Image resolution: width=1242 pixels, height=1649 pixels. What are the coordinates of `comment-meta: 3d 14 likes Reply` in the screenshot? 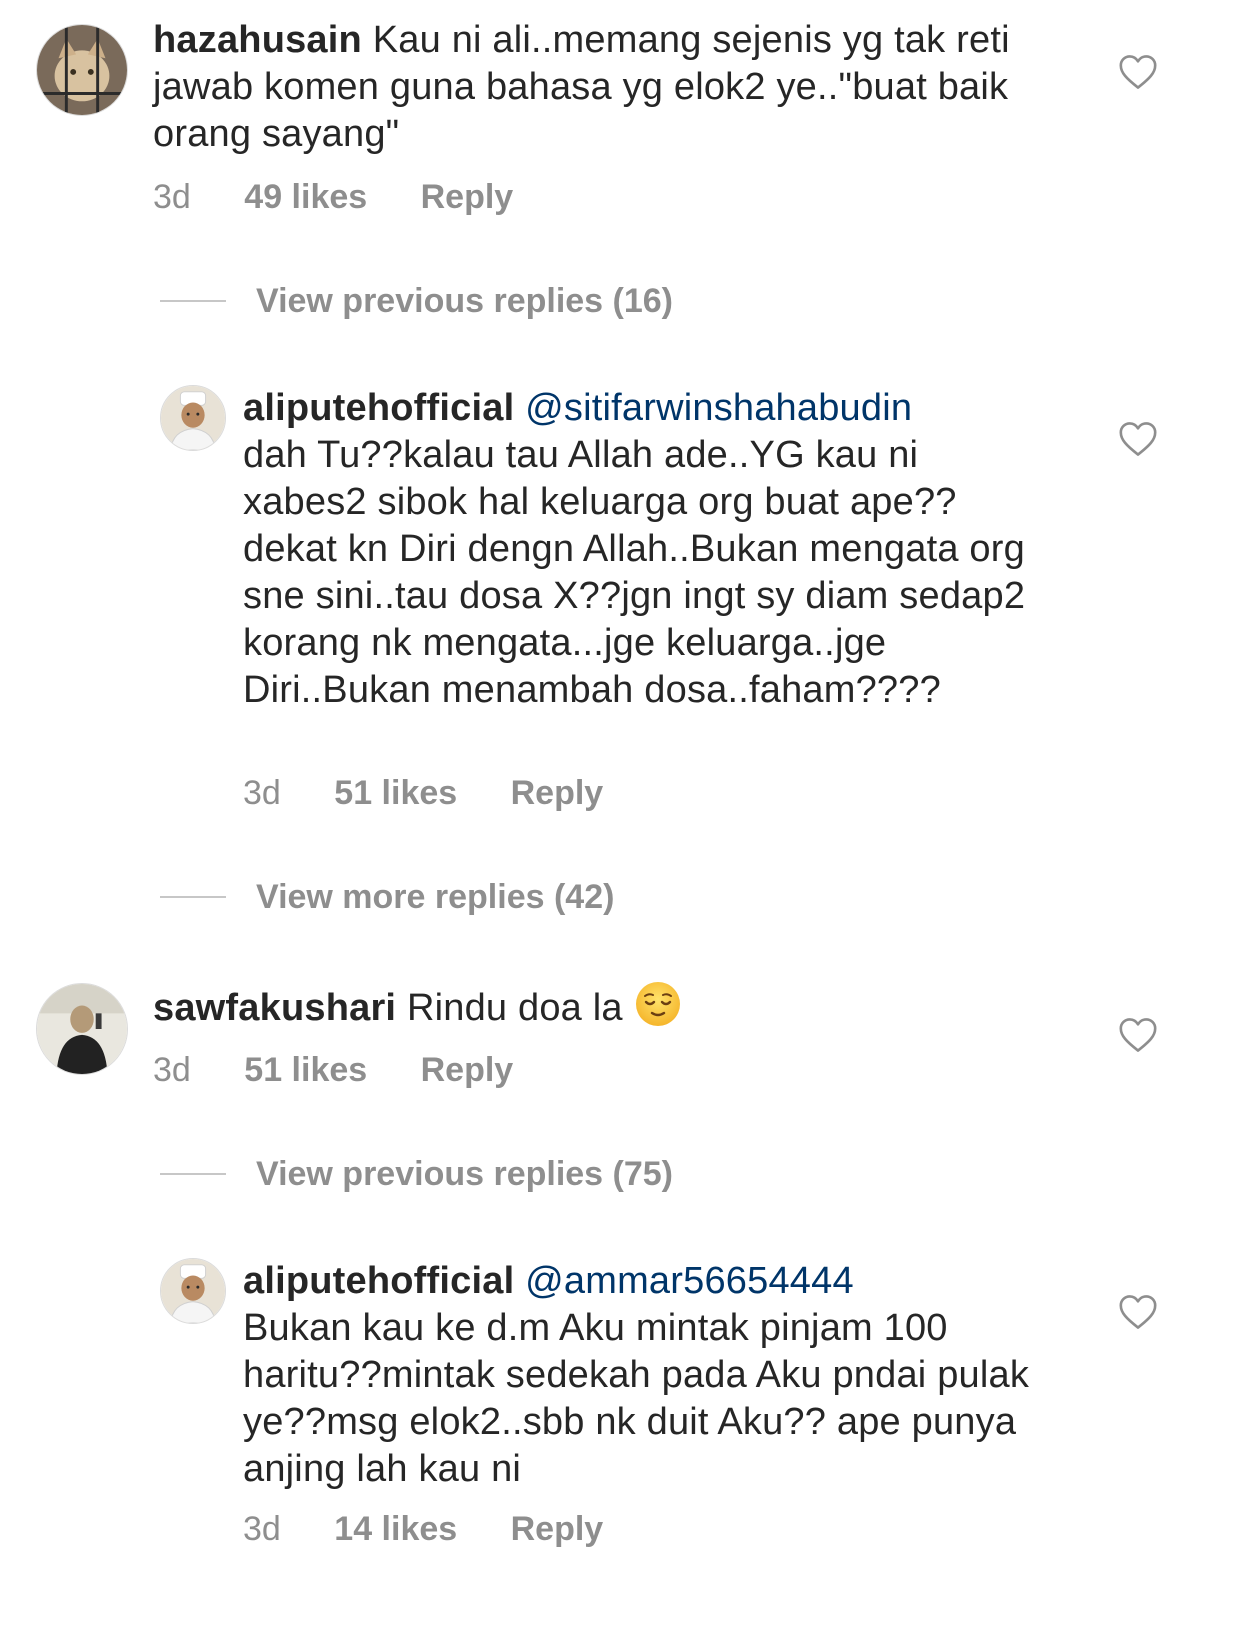 It's located at (445, 1529).